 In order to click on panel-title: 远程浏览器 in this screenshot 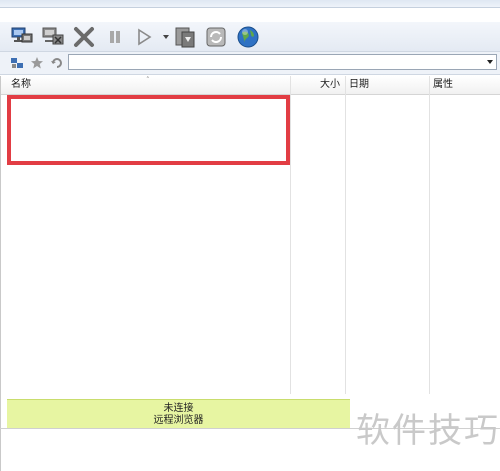, I will do `click(178, 420)`.